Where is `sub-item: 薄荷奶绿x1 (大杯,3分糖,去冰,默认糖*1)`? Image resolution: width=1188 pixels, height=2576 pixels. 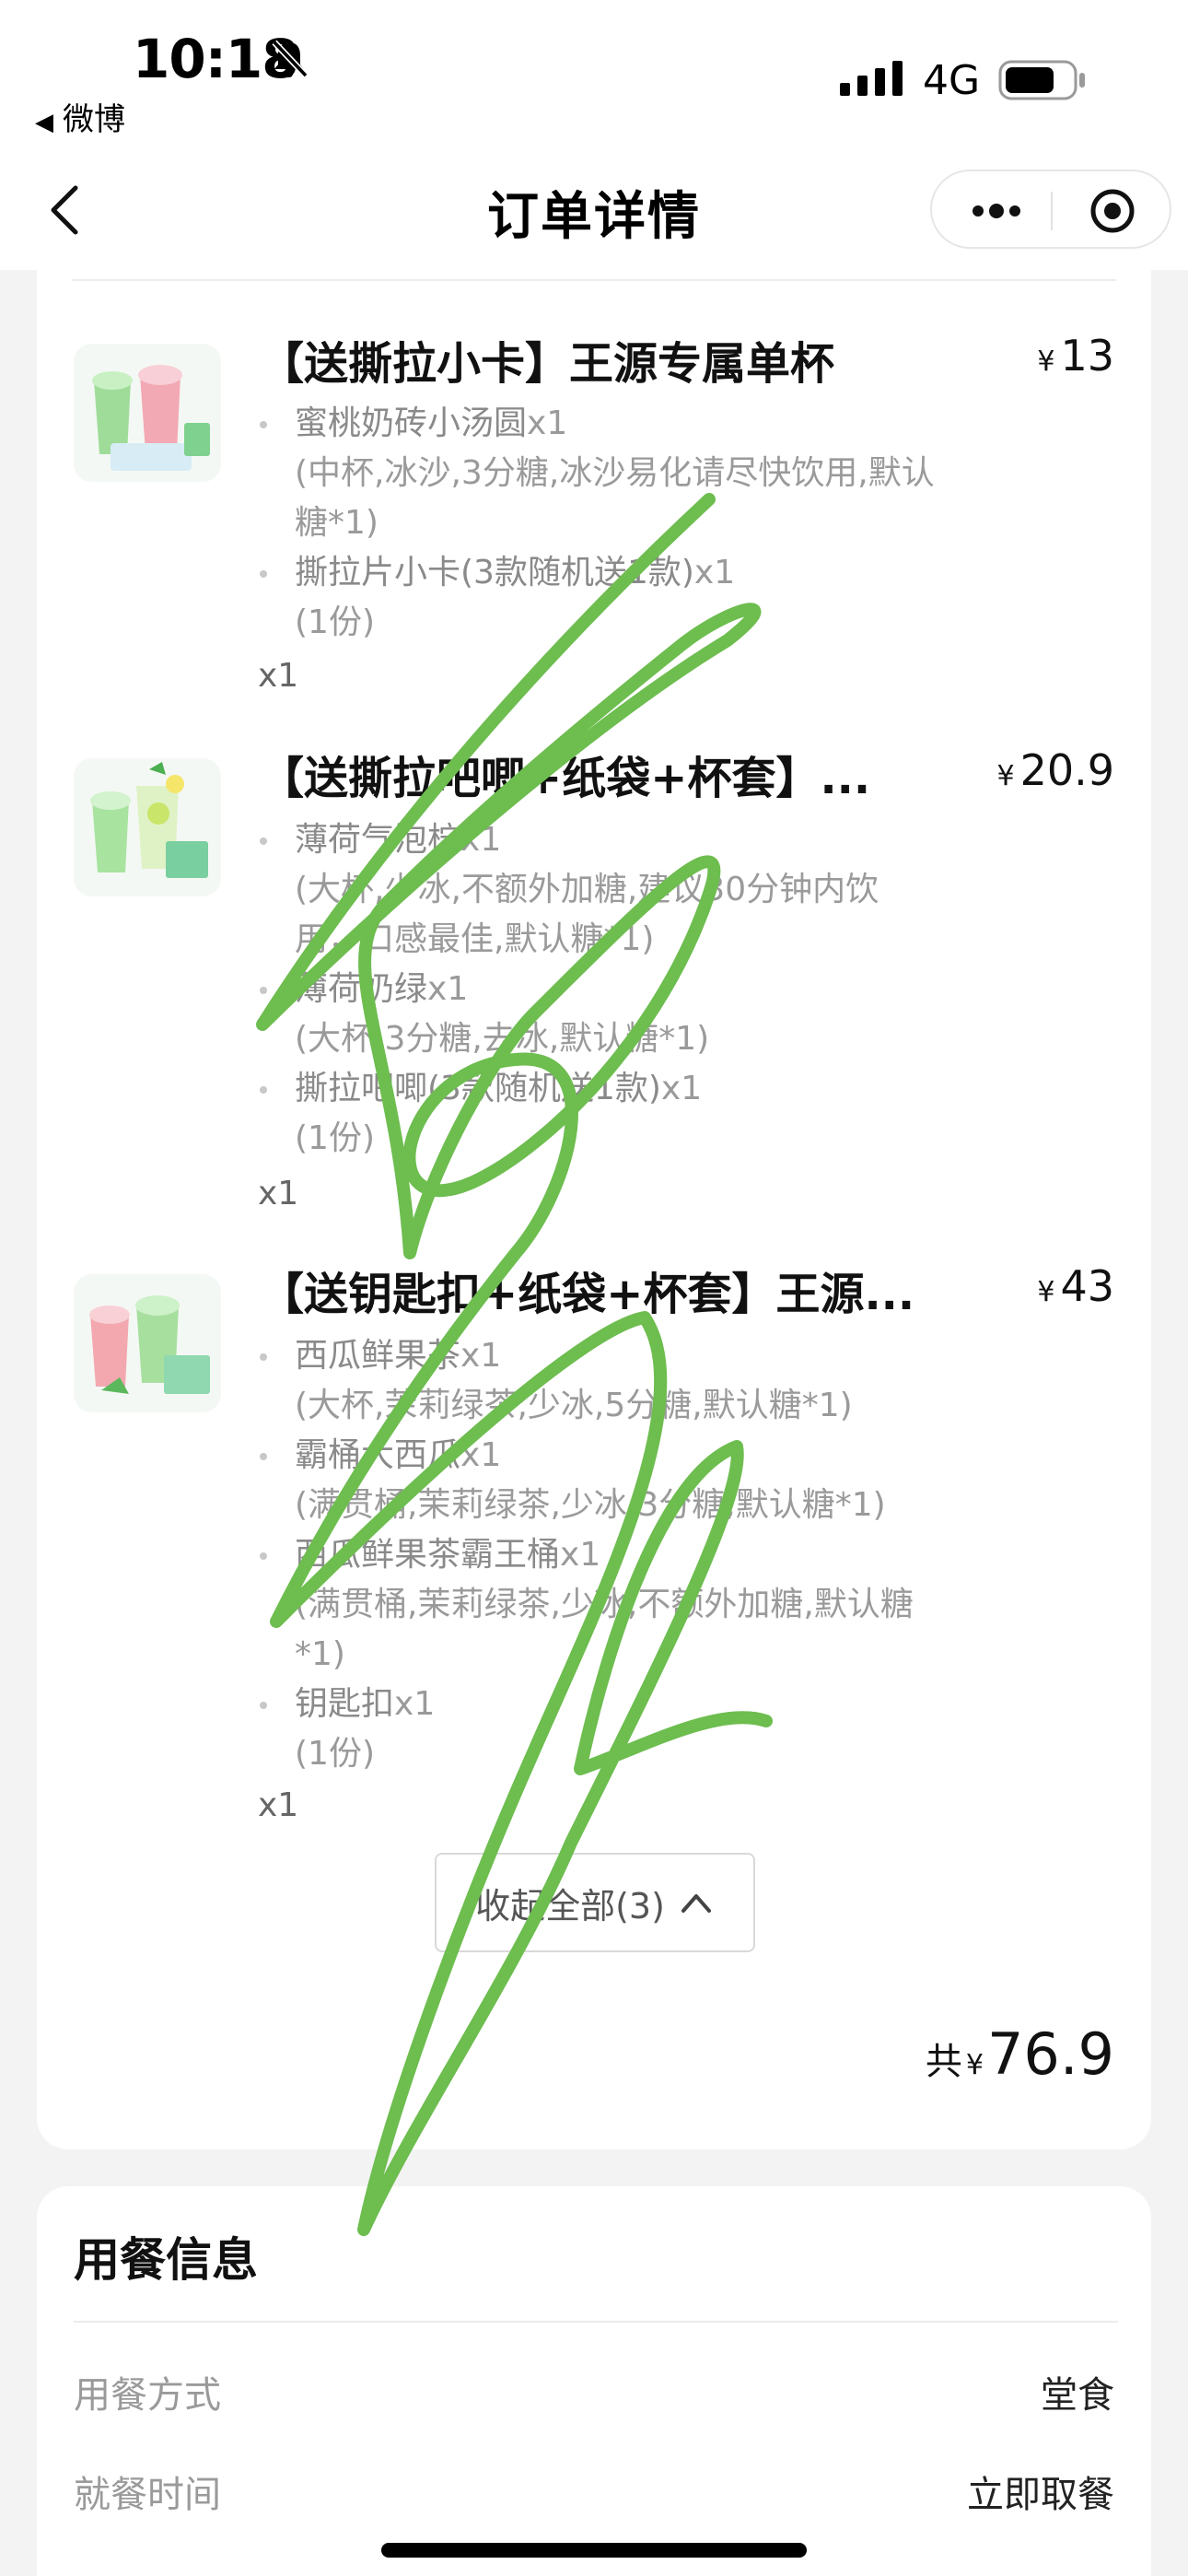
sub-item: 薄荷奶绿x1 (大杯,3分糖,去冰,默认糖*1) is located at coordinates (627, 1015).